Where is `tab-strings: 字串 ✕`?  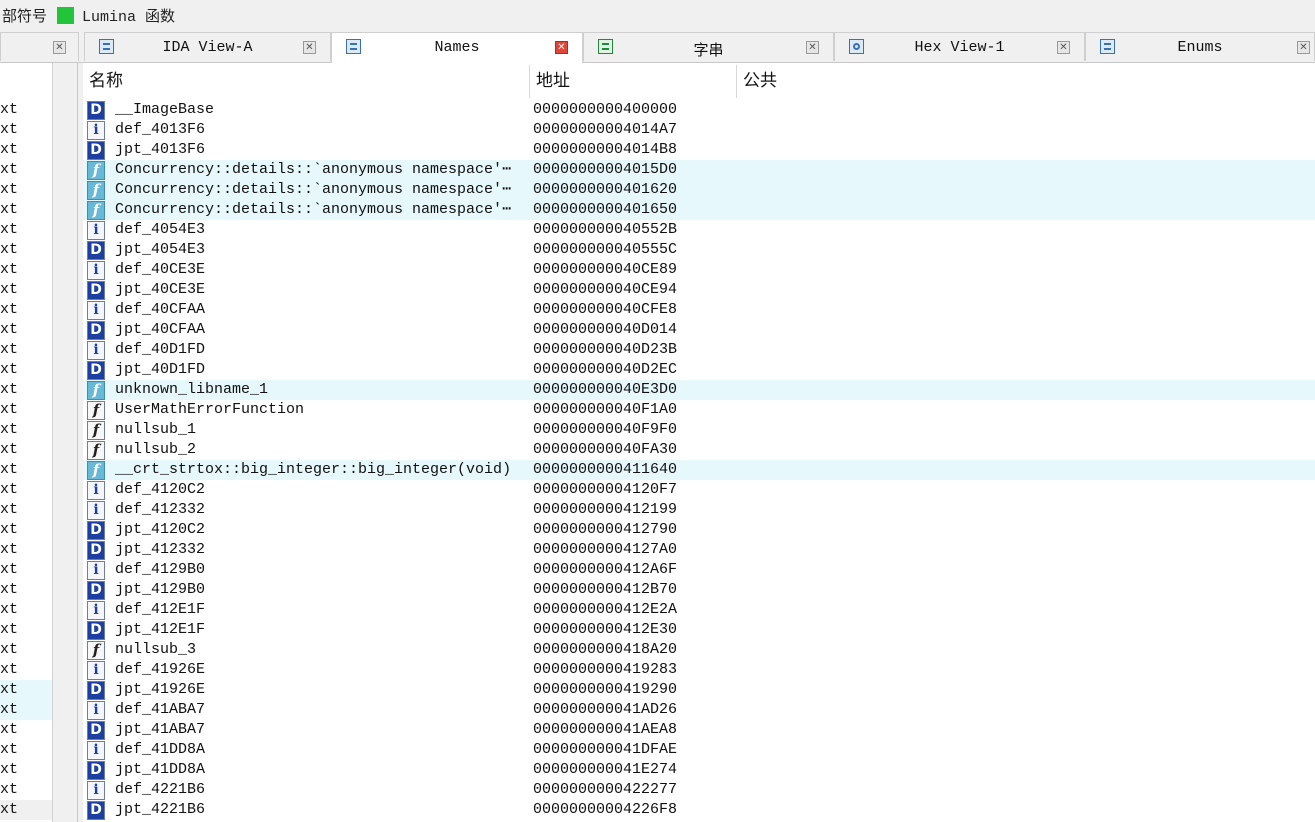 tab-strings: 字串 ✕ is located at coordinates (708, 46).